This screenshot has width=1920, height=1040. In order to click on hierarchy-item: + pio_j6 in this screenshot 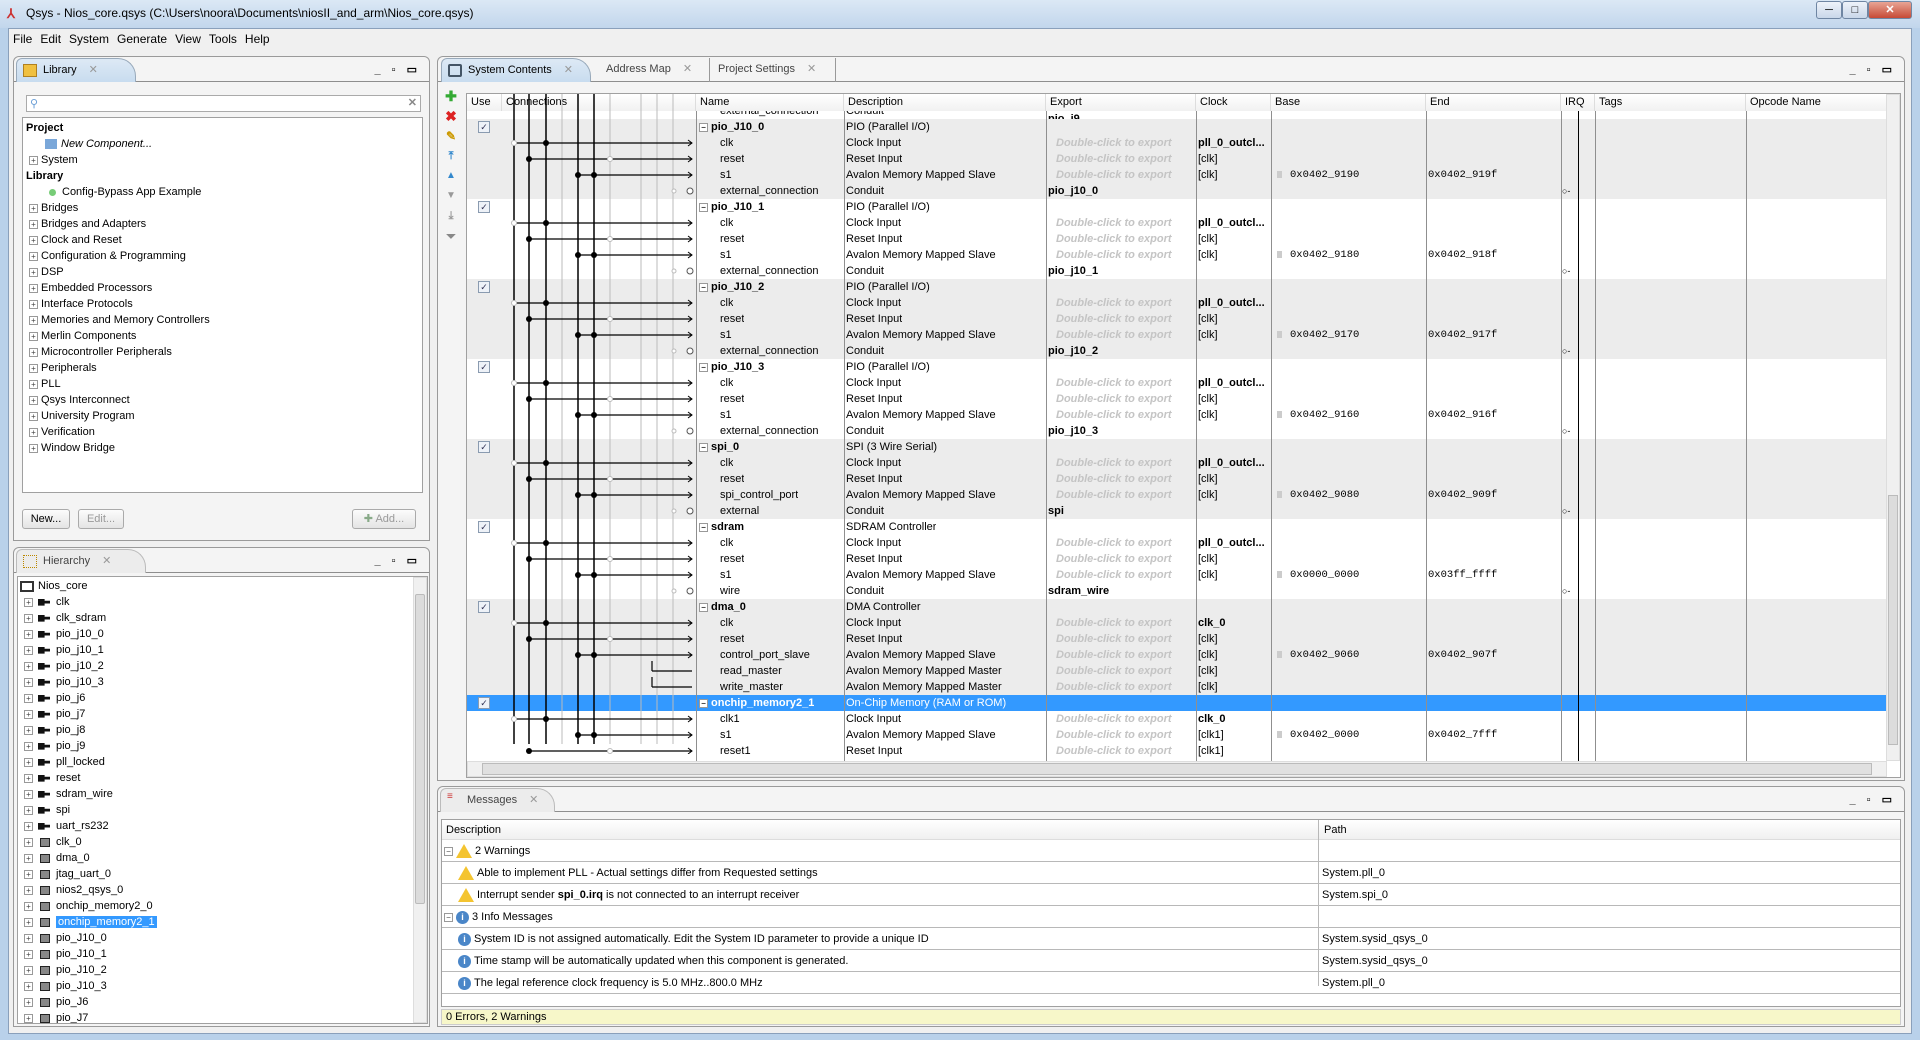, I will do `click(54, 698)`.